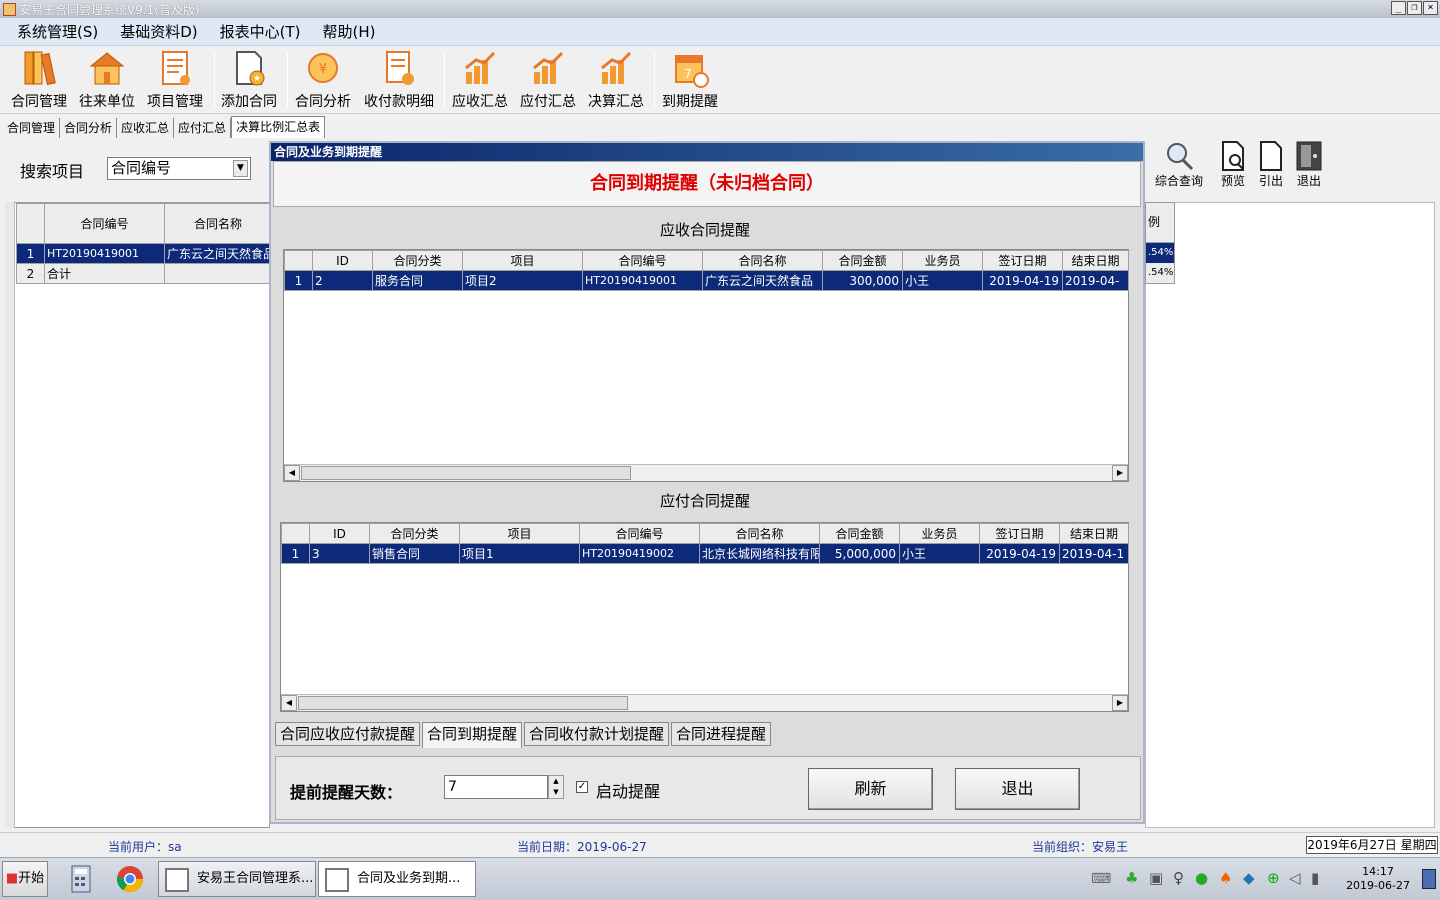 This screenshot has width=1440, height=900. I want to click on books-icon, so click(40, 68).